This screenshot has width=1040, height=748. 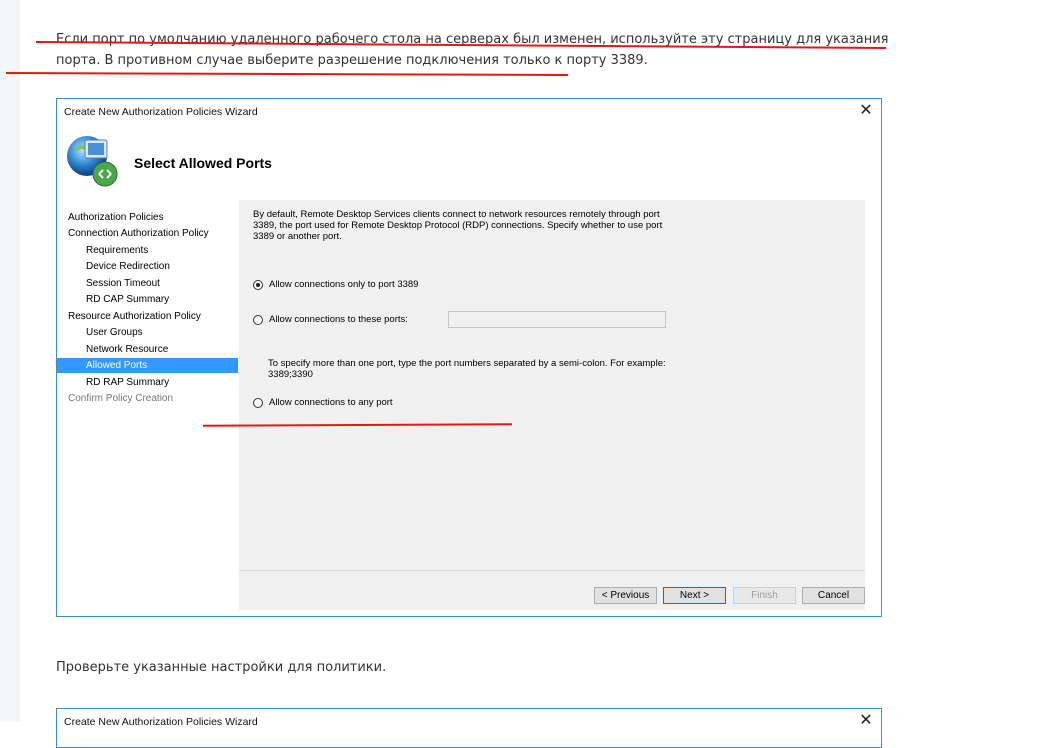 What do you see at coordinates (92, 161) in the screenshot?
I see `network-policy-icon` at bounding box center [92, 161].